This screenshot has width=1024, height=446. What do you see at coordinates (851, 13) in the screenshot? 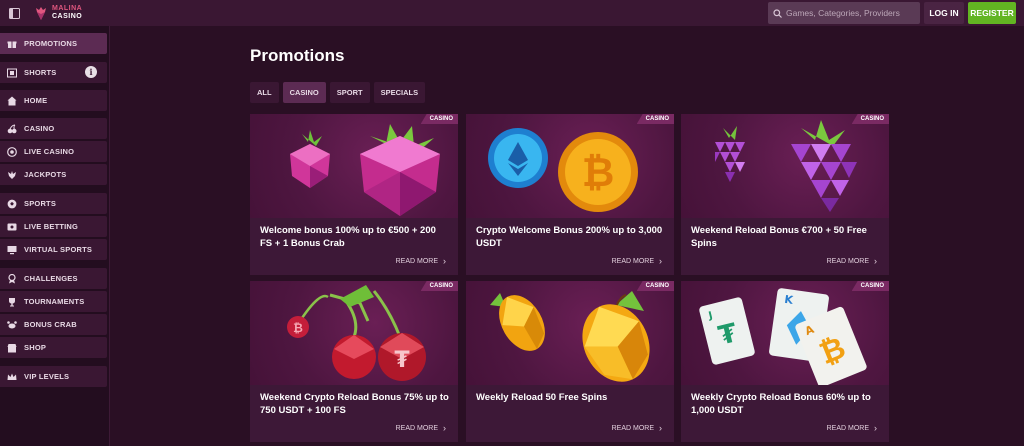
I see `search-input` at bounding box center [851, 13].